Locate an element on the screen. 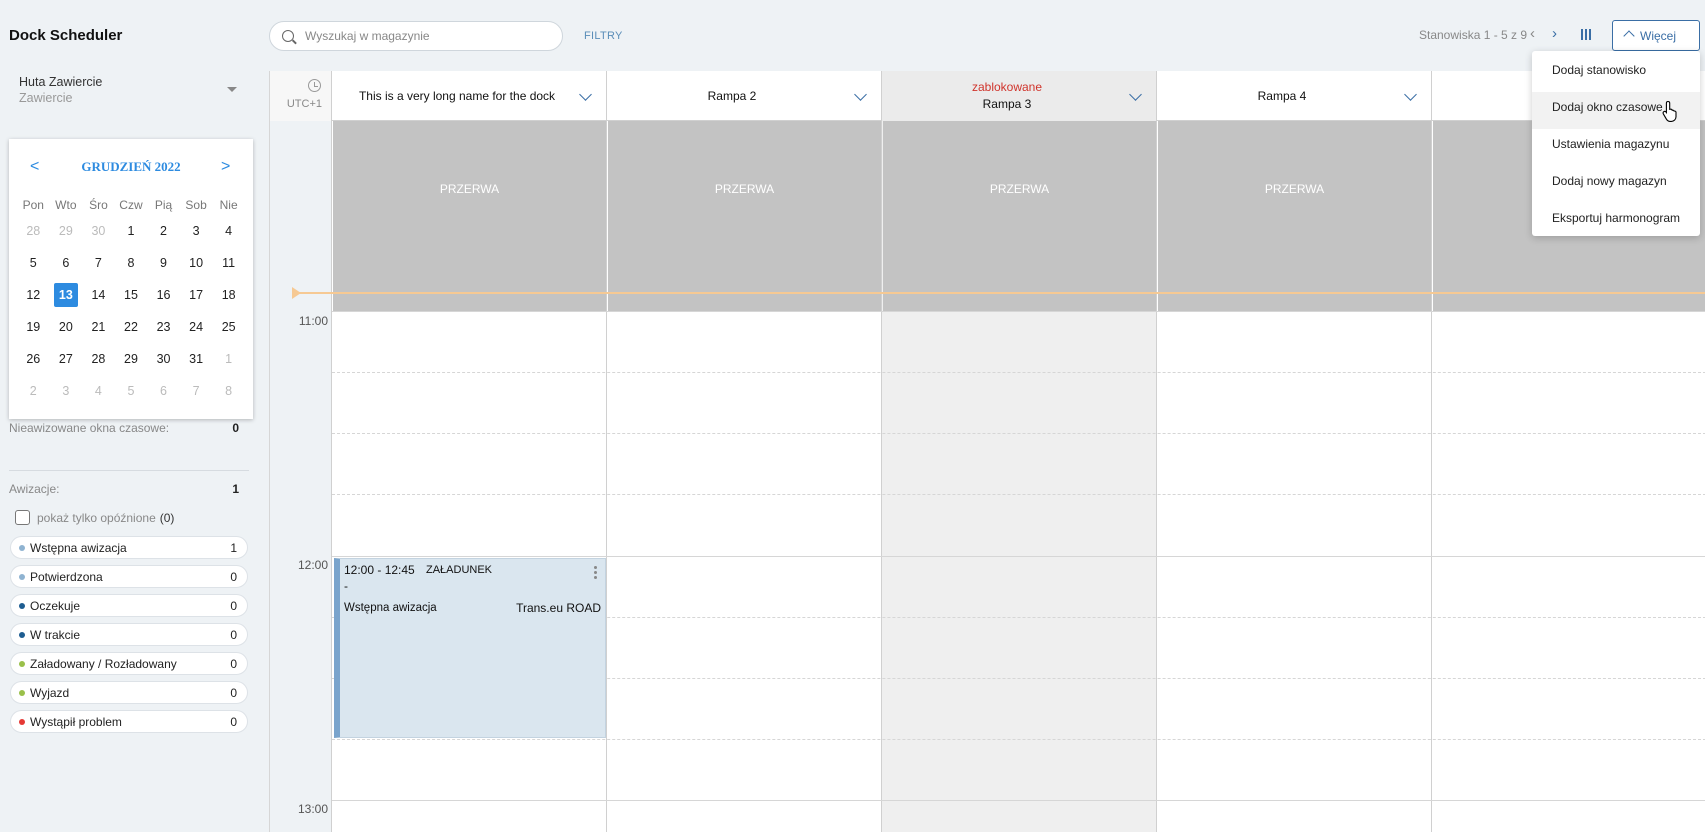  dock-column-header: Rampa 4 is located at coordinates (1294, 96).